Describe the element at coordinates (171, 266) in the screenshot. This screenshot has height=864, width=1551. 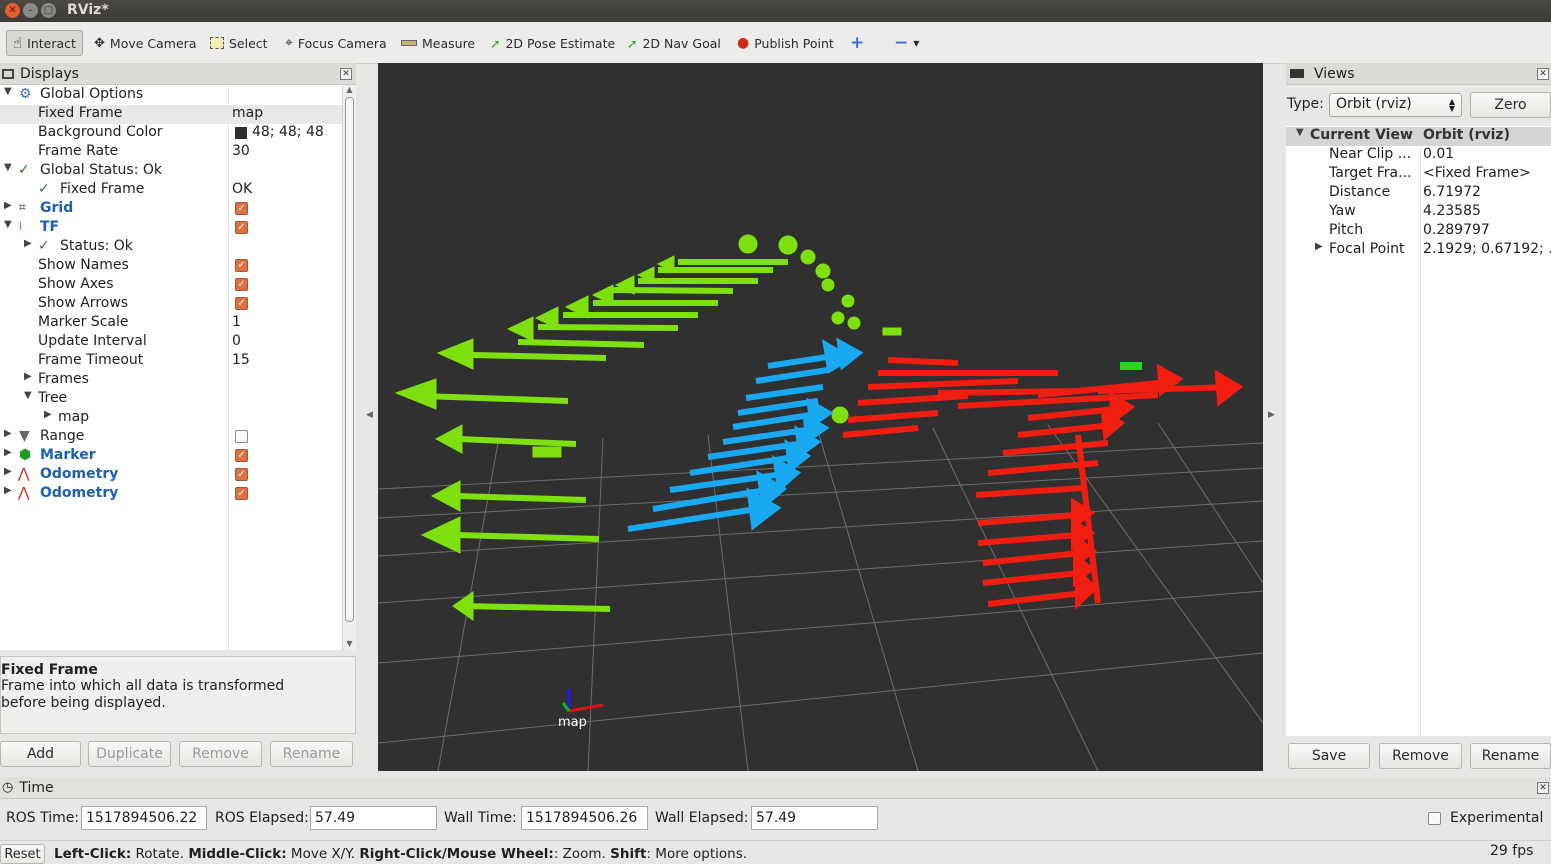
I see `tree-row-show-names: Show Names ✓` at that location.